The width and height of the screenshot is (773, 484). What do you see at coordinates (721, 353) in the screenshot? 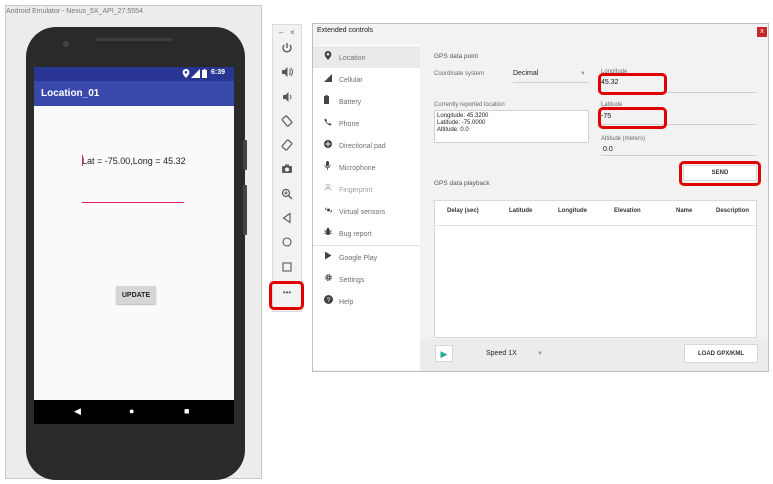
I see `load-gpx-kml-button: LOAD GPX/KML` at bounding box center [721, 353].